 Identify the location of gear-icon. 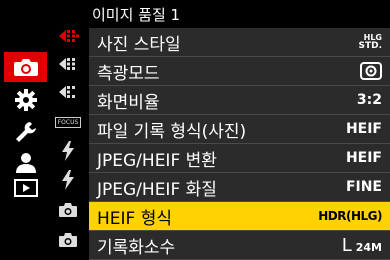
(25, 100).